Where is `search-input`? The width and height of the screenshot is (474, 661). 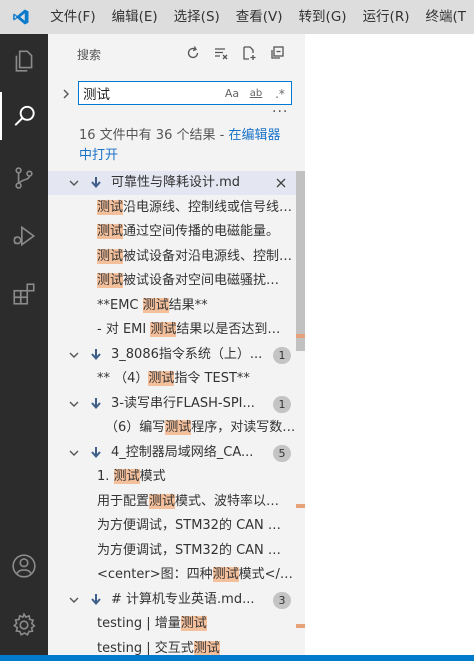 search-input is located at coordinates (148, 93).